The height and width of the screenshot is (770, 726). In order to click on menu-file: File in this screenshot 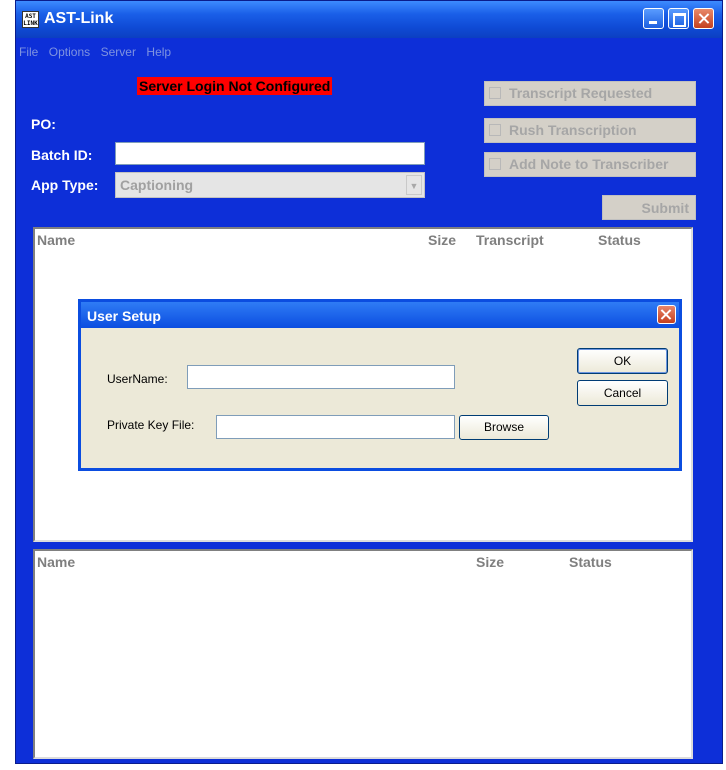, I will do `click(28, 48)`.